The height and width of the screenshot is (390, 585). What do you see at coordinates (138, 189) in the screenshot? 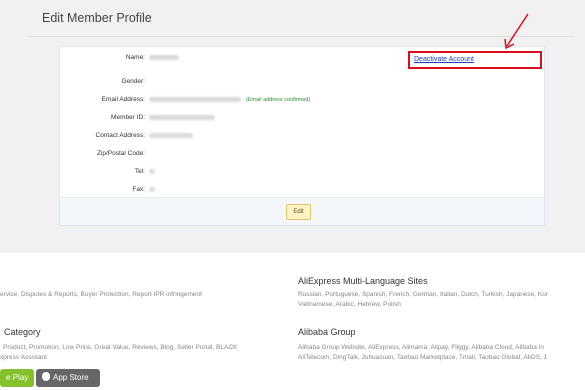
I see `fax-label: Fax:` at bounding box center [138, 189].